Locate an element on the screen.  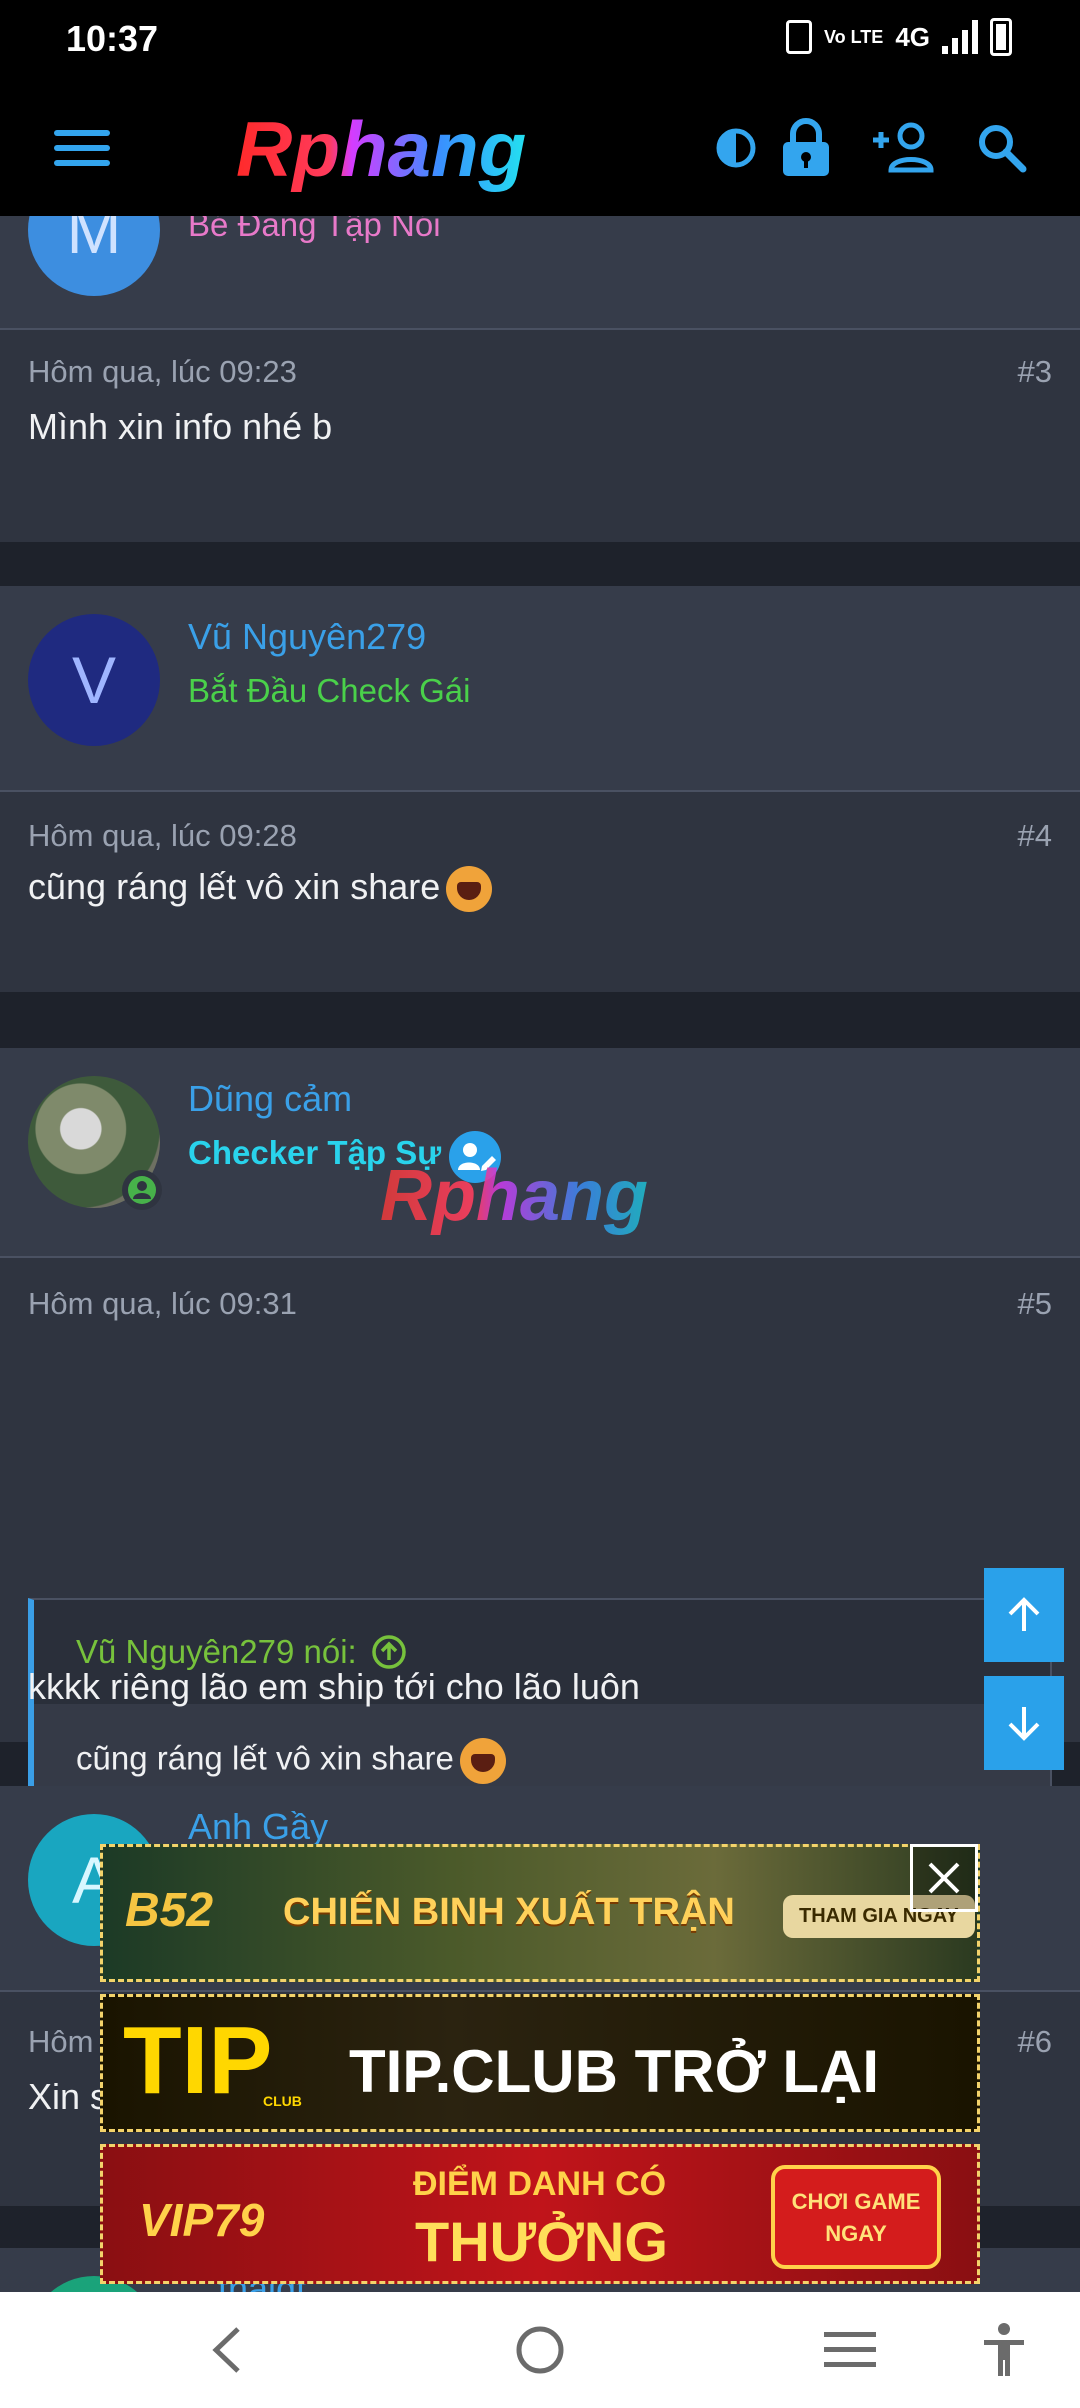
arrow-up-icon is located at coordinates (1024, 1614).